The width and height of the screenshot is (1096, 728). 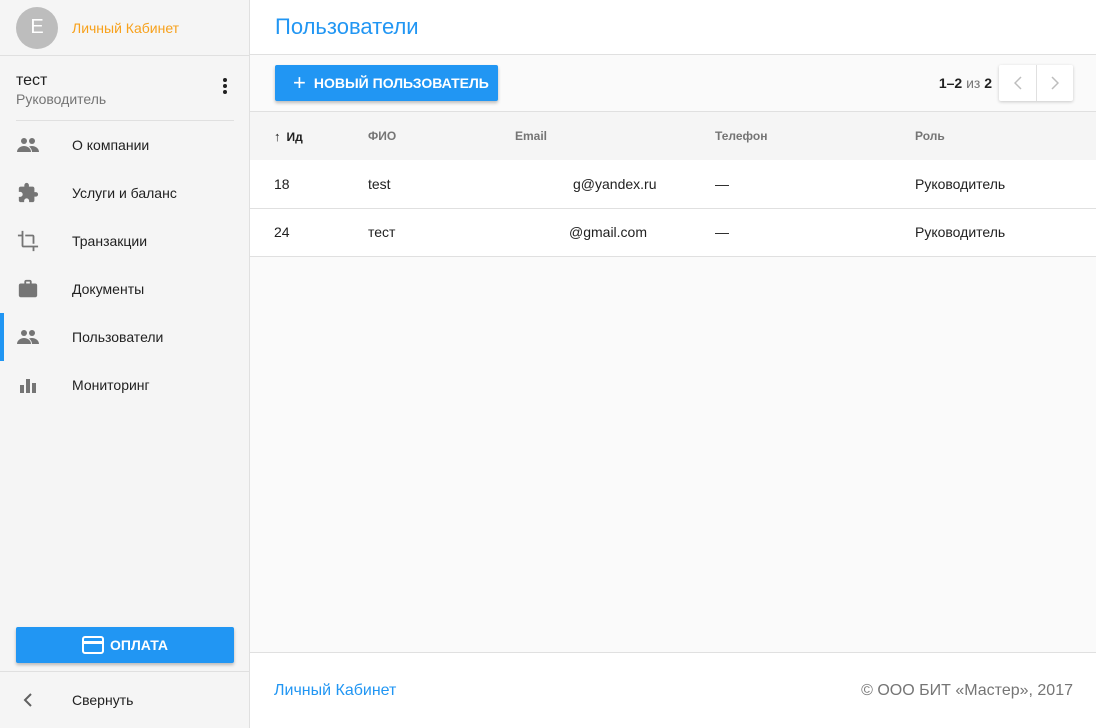 I want to click on payment-button: ОПЛАТА, so click(x=125, y=645).